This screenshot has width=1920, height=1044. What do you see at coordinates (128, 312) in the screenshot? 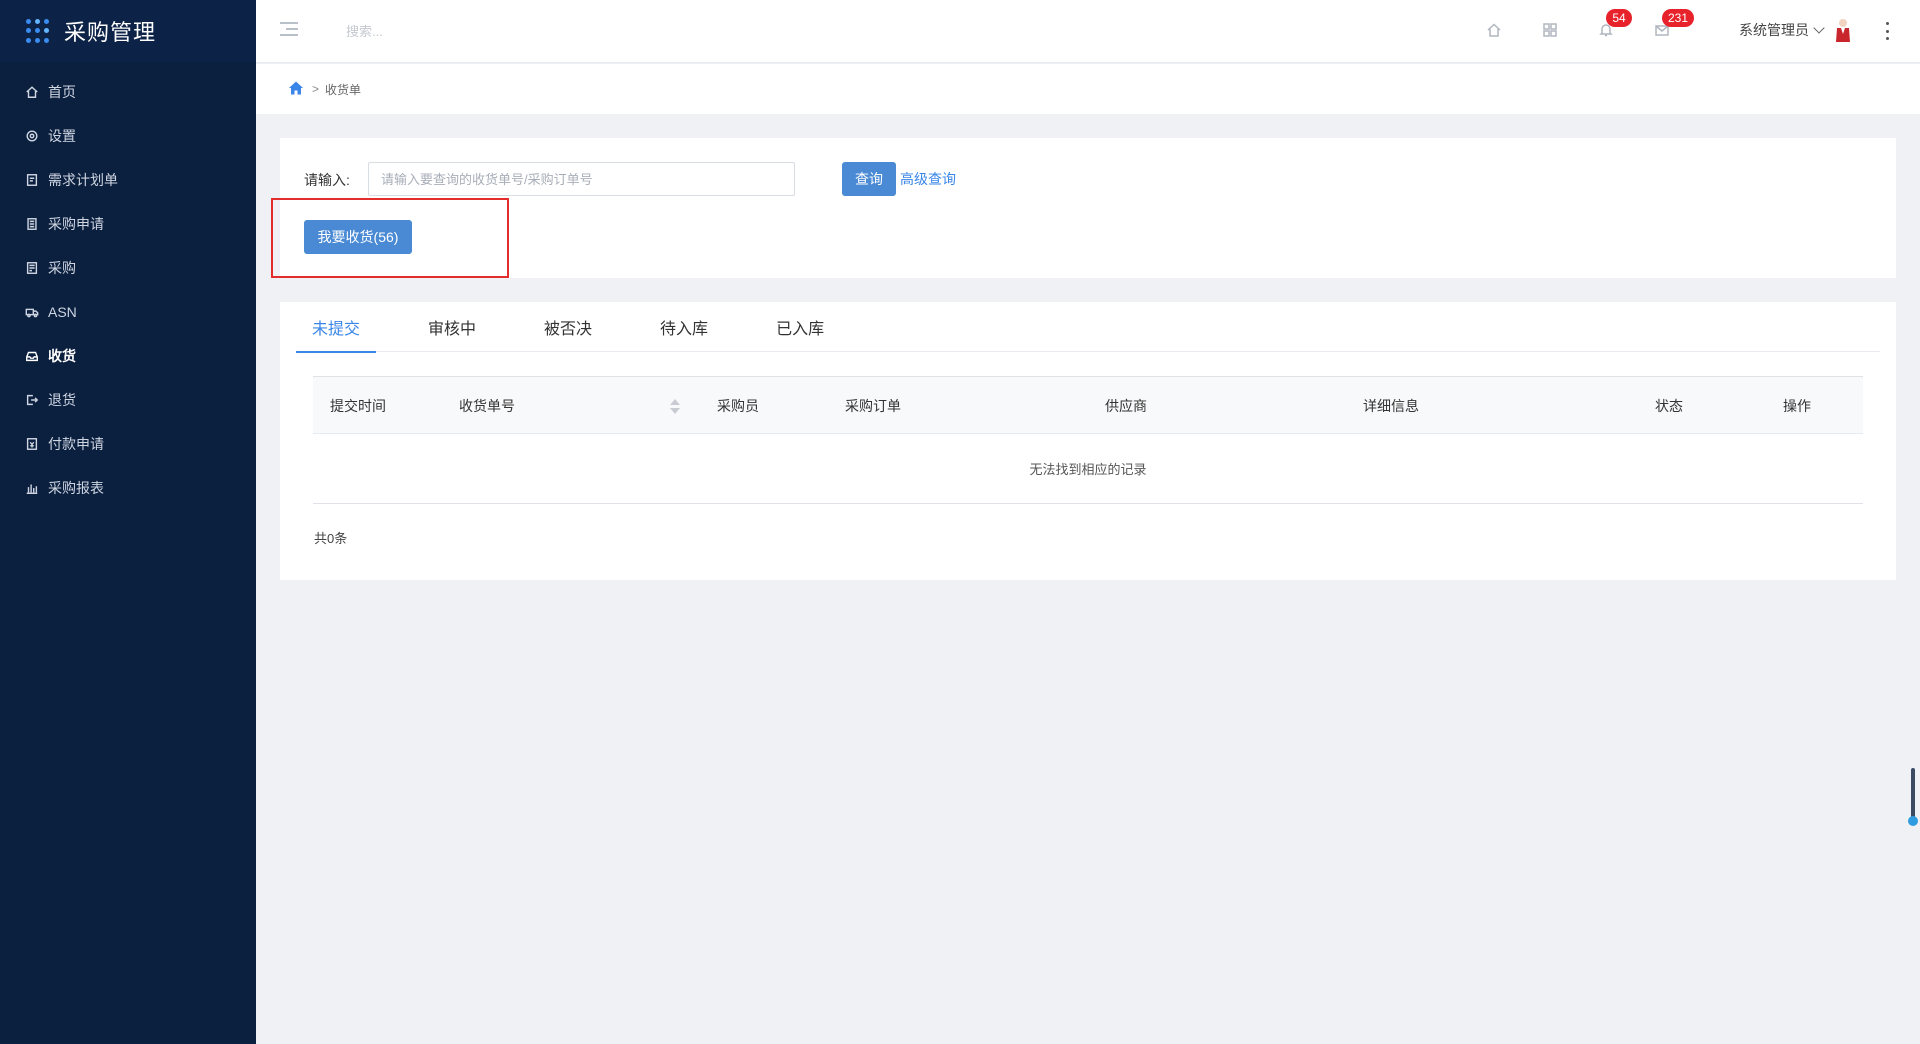
I see `sidebar-item-asn: ASN` at bounding box center [128, 312].